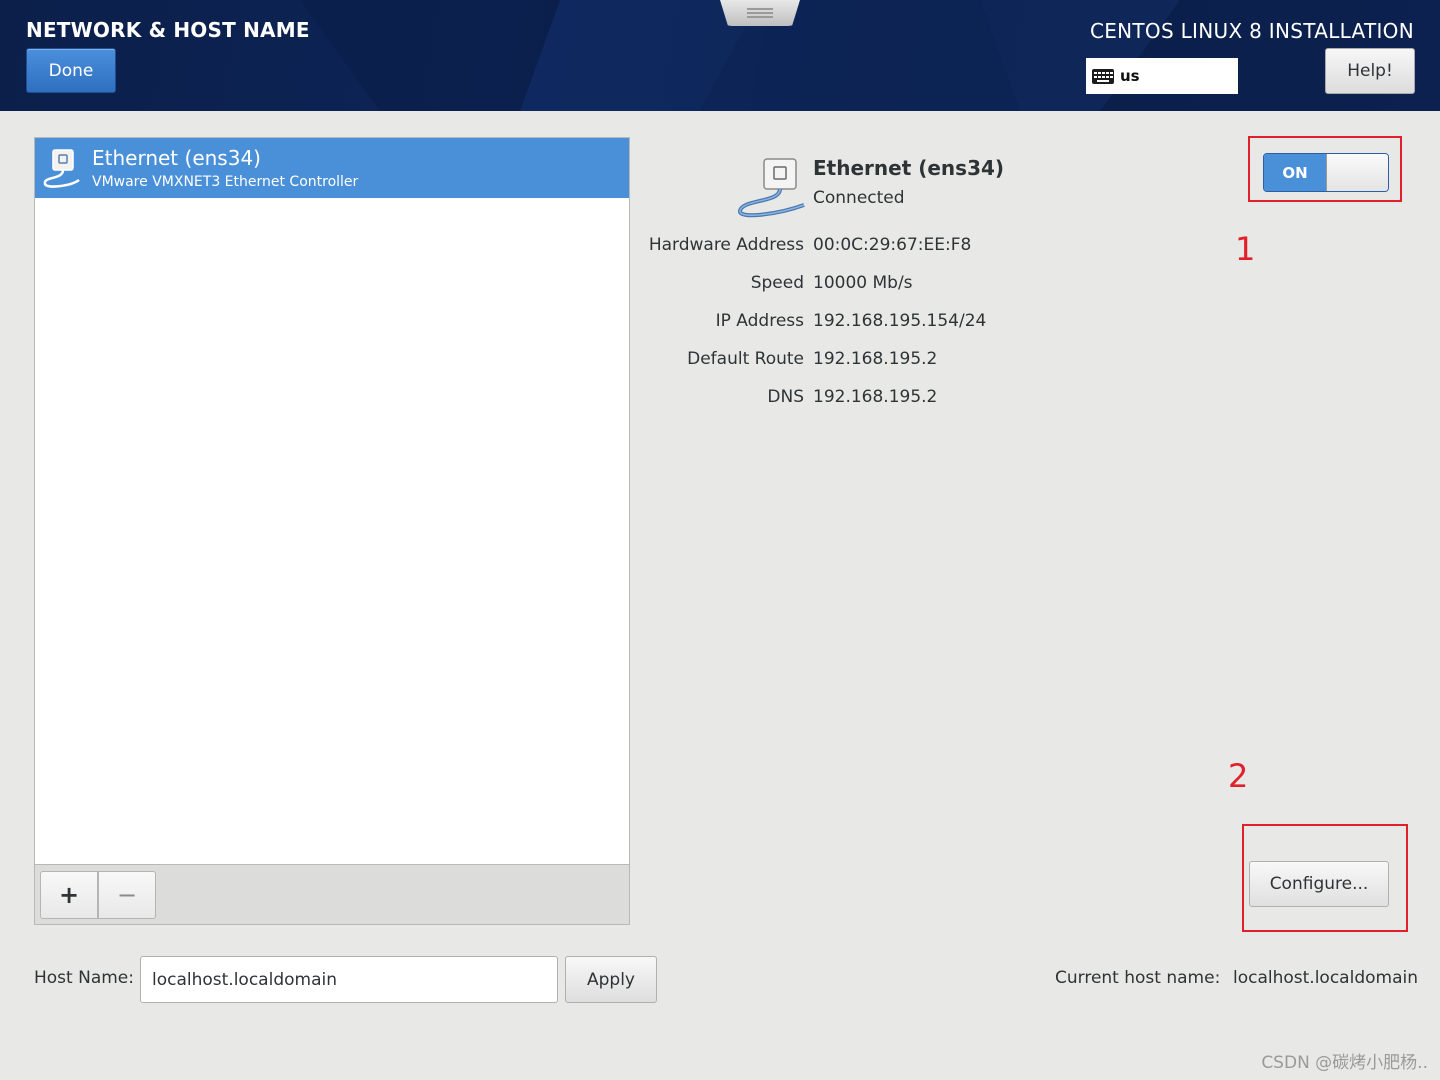 This screenshot has width=1440, height=1080. What do you see at coordinates (127, 895) in the screenshot?
I see `remove-device-button: −` at bounding box center [127, 895].